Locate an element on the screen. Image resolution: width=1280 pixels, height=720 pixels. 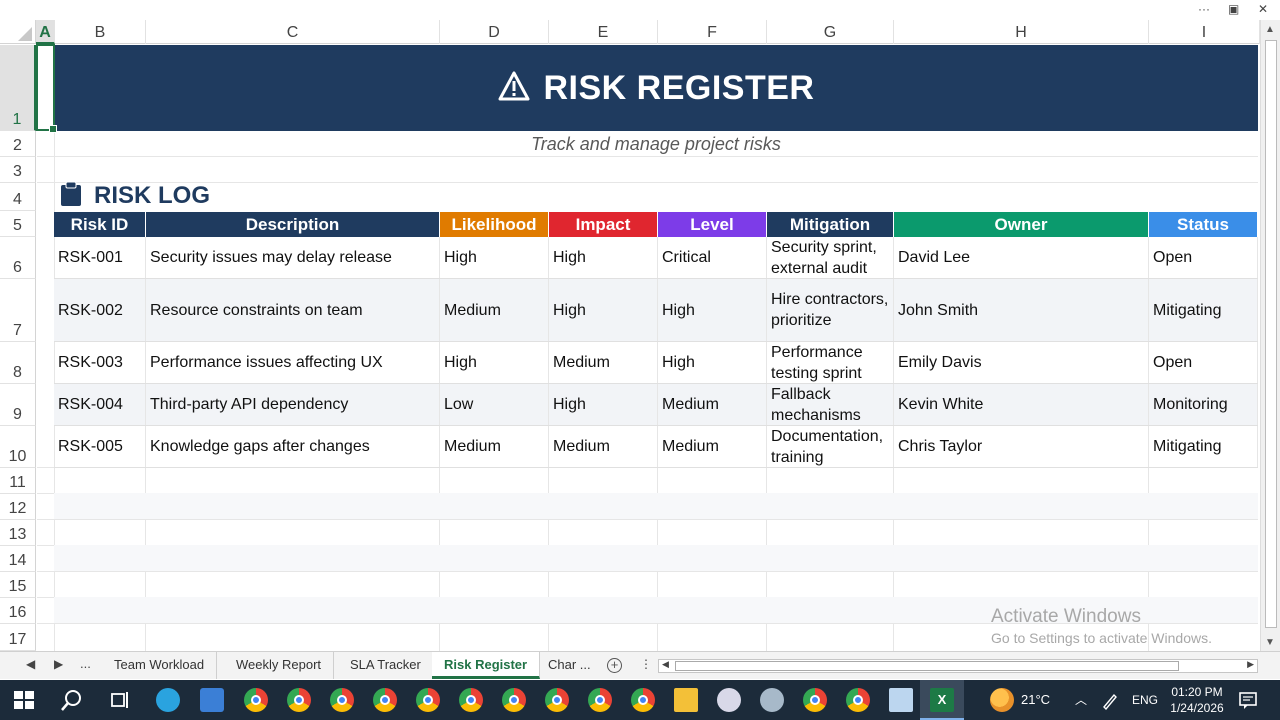
cell-risk-id: RSK-001 is located at coordinates (100, 257).